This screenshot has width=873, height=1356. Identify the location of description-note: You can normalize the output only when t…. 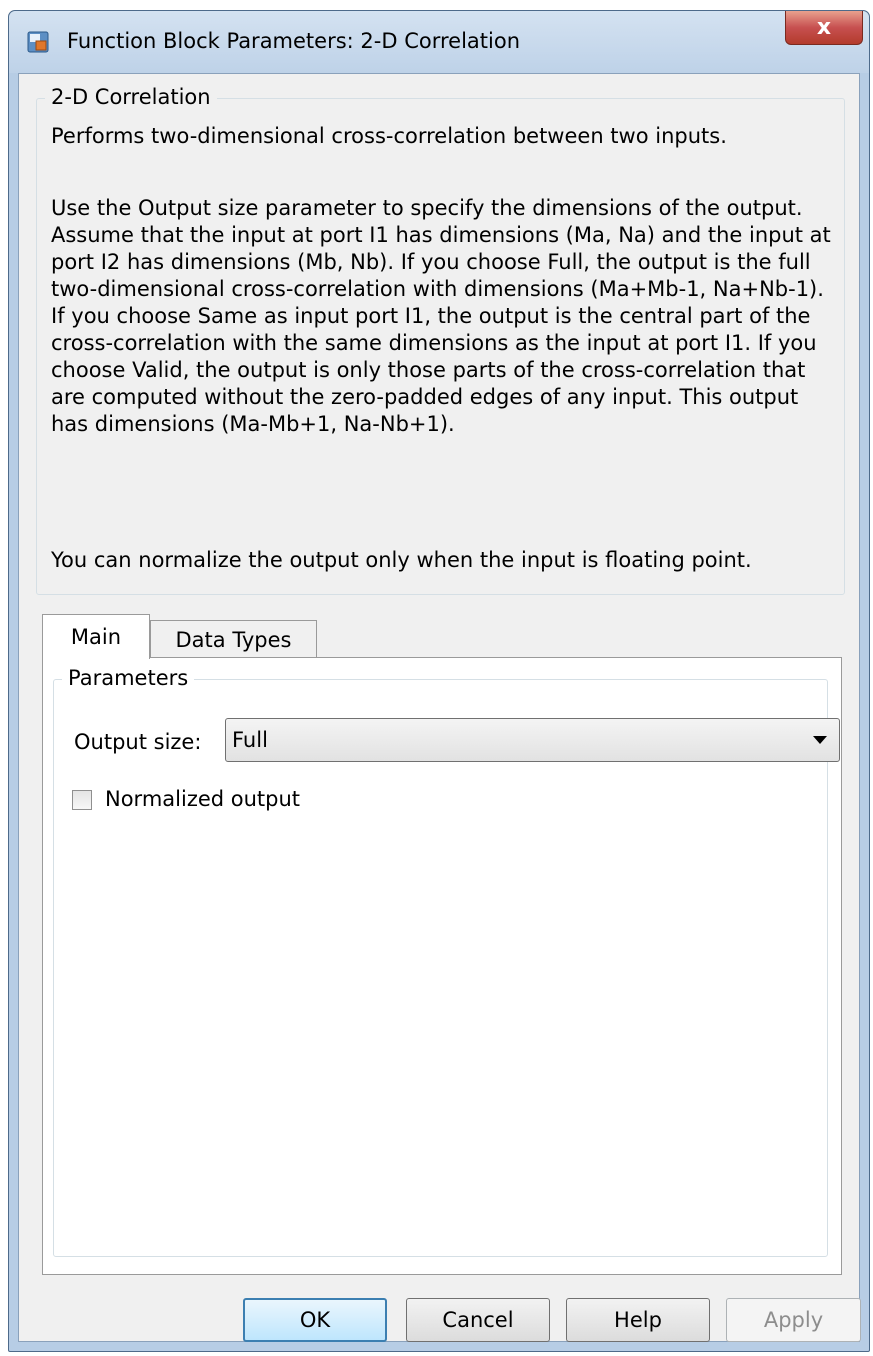
(401, 560).